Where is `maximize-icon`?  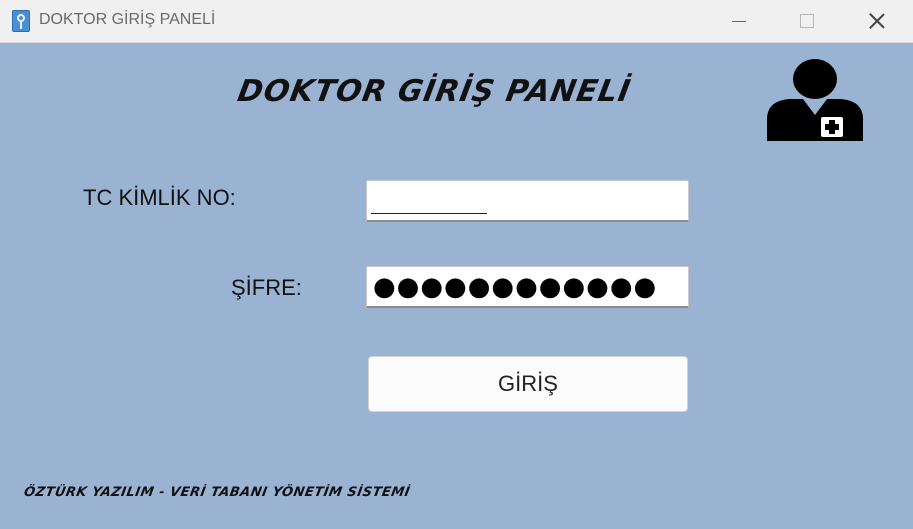
maximize-icon is located at coordinates (807, 21).